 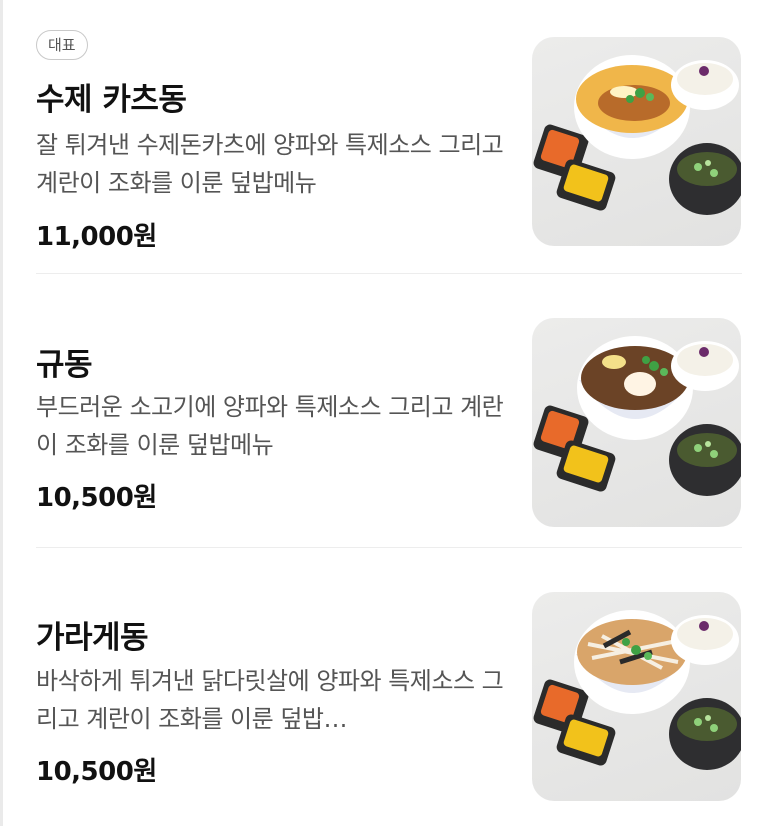 What do you see at coordinates (64, 365) in the screenshot?
I see `menu-item-name: 규동` at bounding box center [64, 365].